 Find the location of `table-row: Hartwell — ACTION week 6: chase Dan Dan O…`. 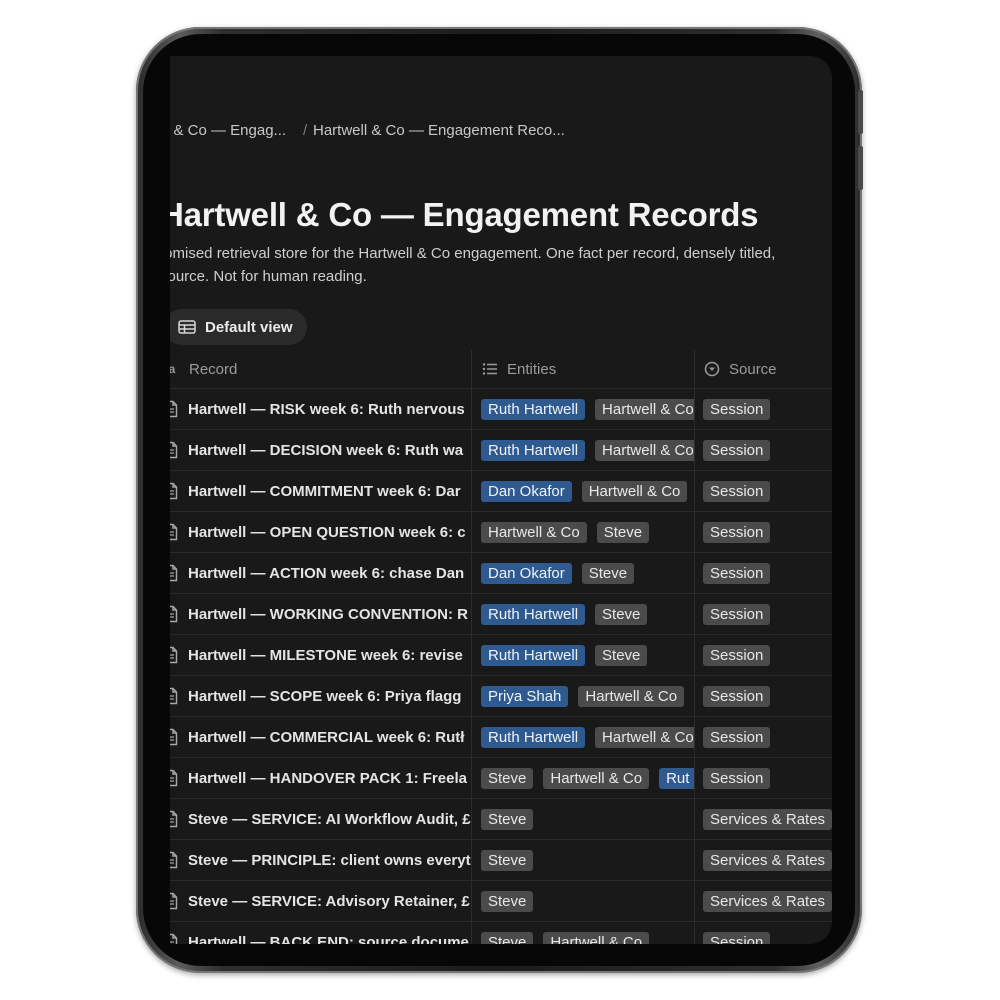

table-row: Hartwell — ACTION week 6: chase Dan Dan O… is located at coordinates (501, 573).